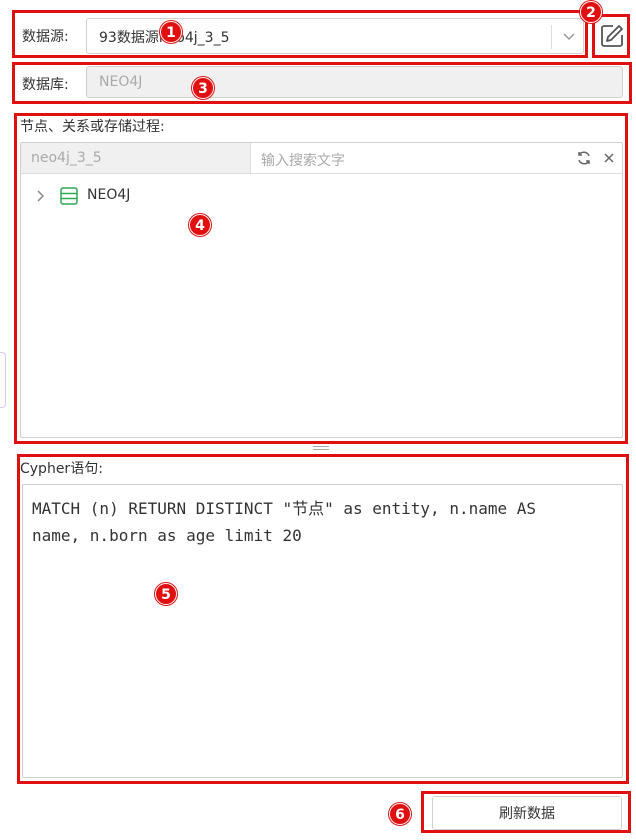  Describe the element at coordinates (3, 380) in the screenshot. I see `side-drawer-tab` at that location.